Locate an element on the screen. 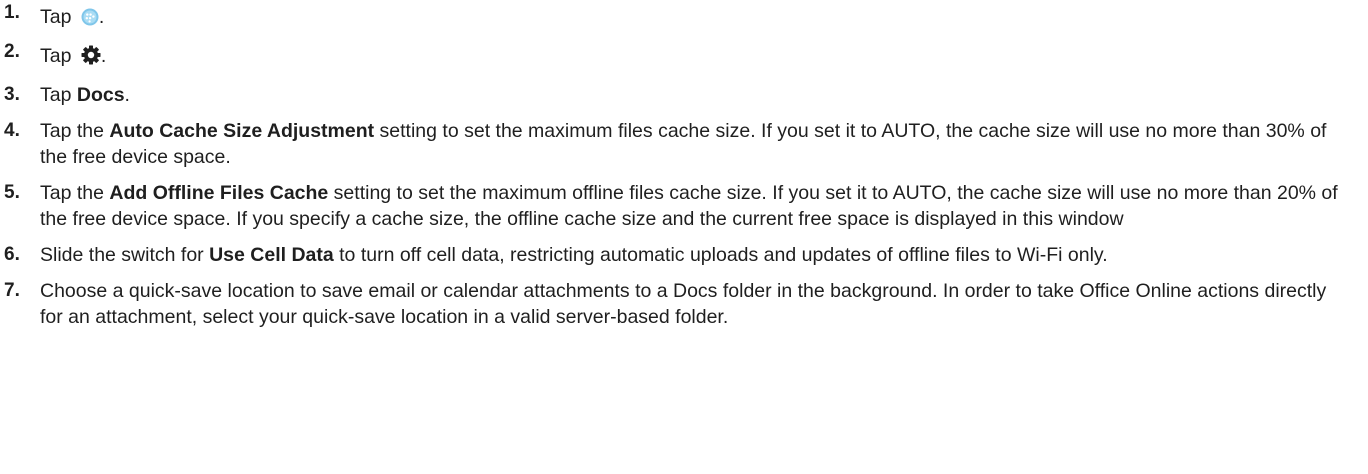 The width and height of the screenshot is (1368, 474). step-text: Slide the switch for is located at coordinates (125, 255).